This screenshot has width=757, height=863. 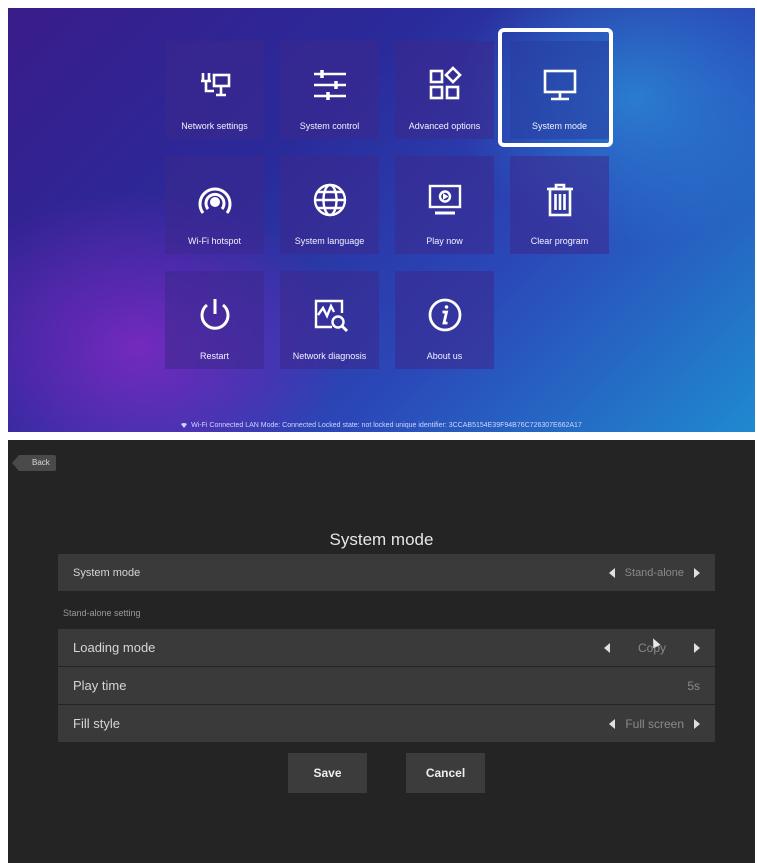 What do you see at coordinates (654, 572) in the screenshot?
I see `system-mode-value: Stand-alone` at bounding box center [654, 572].